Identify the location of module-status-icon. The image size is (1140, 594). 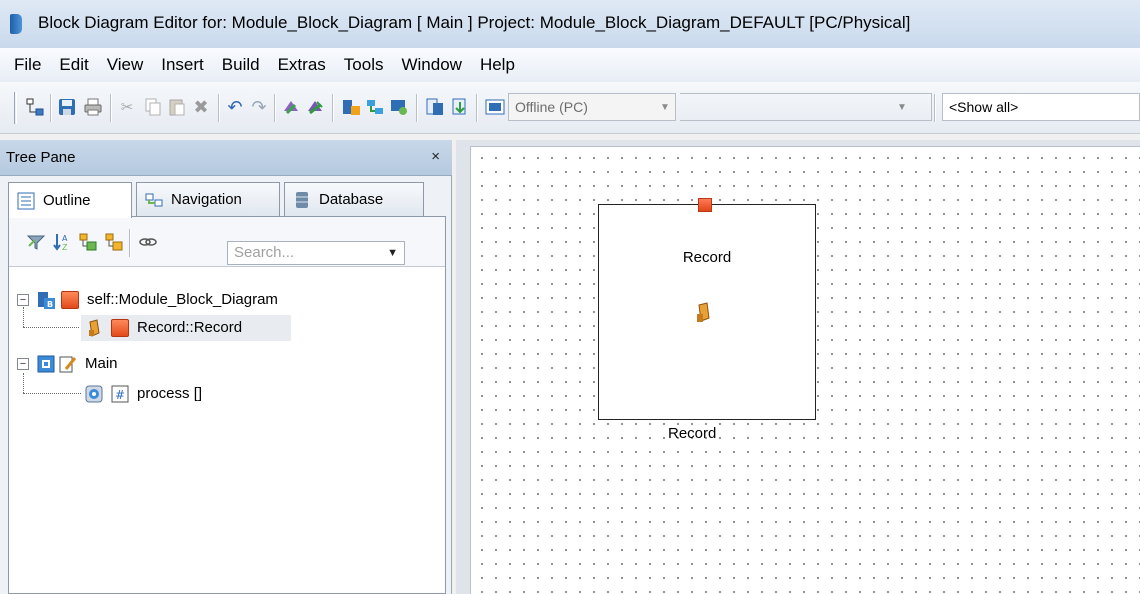
(70, 300).